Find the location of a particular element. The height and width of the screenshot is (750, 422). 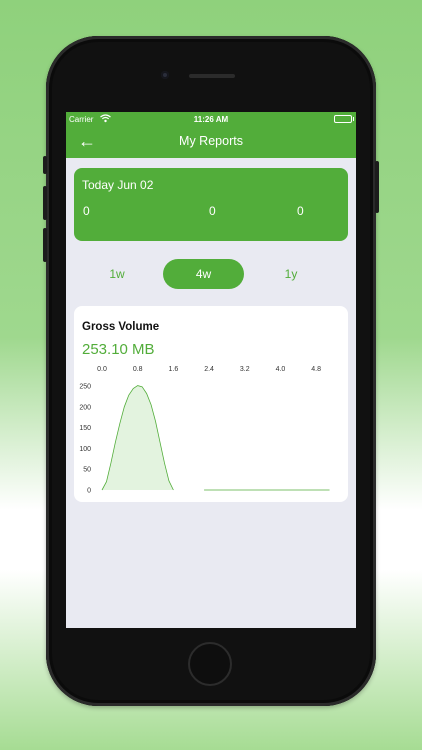

gross-volume-chart: 0.0 0.8 1.6 2.4 3.2 4.0 4.8 0 50 100 150 200 250 is located at coordinates (204, 430).